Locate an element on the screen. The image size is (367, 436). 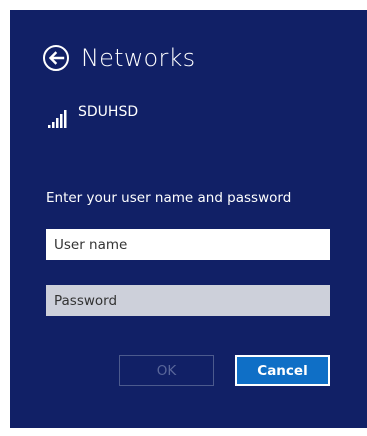
ok-button: OK is located at coordinates (166, 370).